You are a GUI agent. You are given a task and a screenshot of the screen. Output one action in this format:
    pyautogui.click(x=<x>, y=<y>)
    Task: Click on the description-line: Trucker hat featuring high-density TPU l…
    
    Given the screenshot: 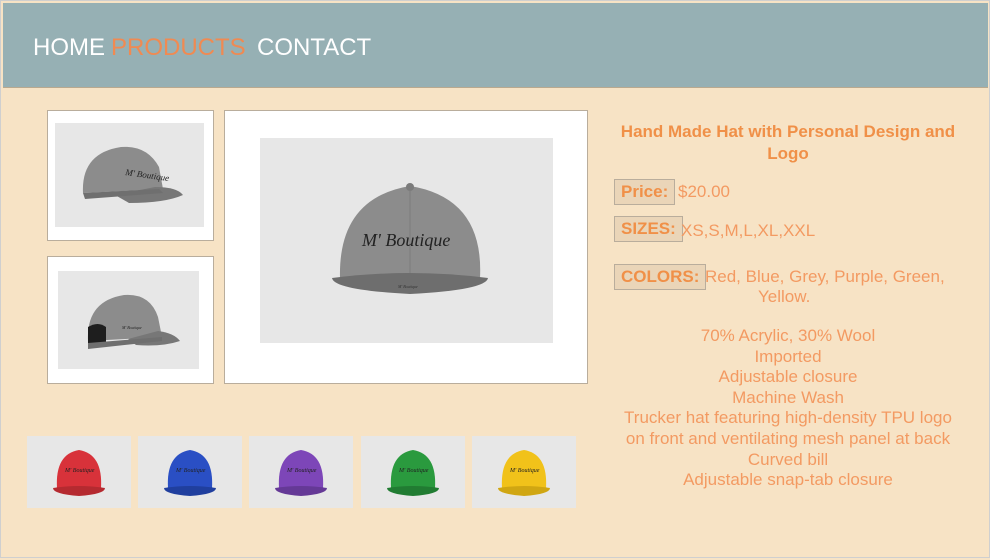 What is the action you would take?
    pyautogui.click(x=788, y=418)
    